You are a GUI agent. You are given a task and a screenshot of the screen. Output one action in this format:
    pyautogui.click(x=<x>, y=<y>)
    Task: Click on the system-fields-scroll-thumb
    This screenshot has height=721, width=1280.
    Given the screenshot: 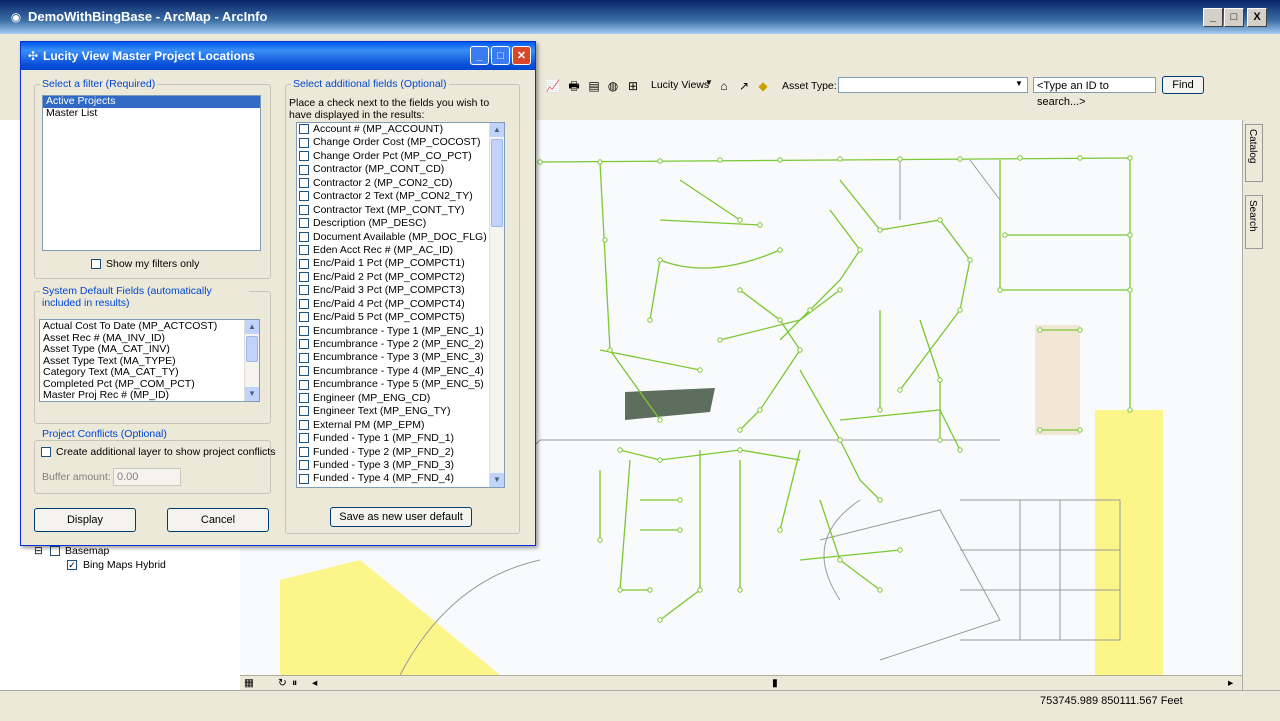 What is the action you would take?
    pyautogui.click(x=252, y=349)
    